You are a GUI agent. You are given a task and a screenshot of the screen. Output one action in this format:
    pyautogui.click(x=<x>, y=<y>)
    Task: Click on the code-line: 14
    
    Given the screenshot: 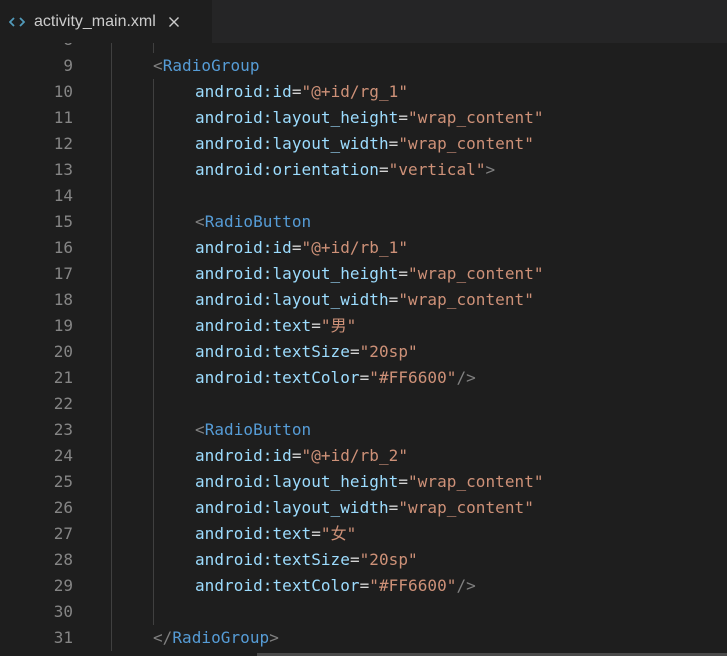 What is the action you would take?
    pyautogui.click(x=363, y=196)
    